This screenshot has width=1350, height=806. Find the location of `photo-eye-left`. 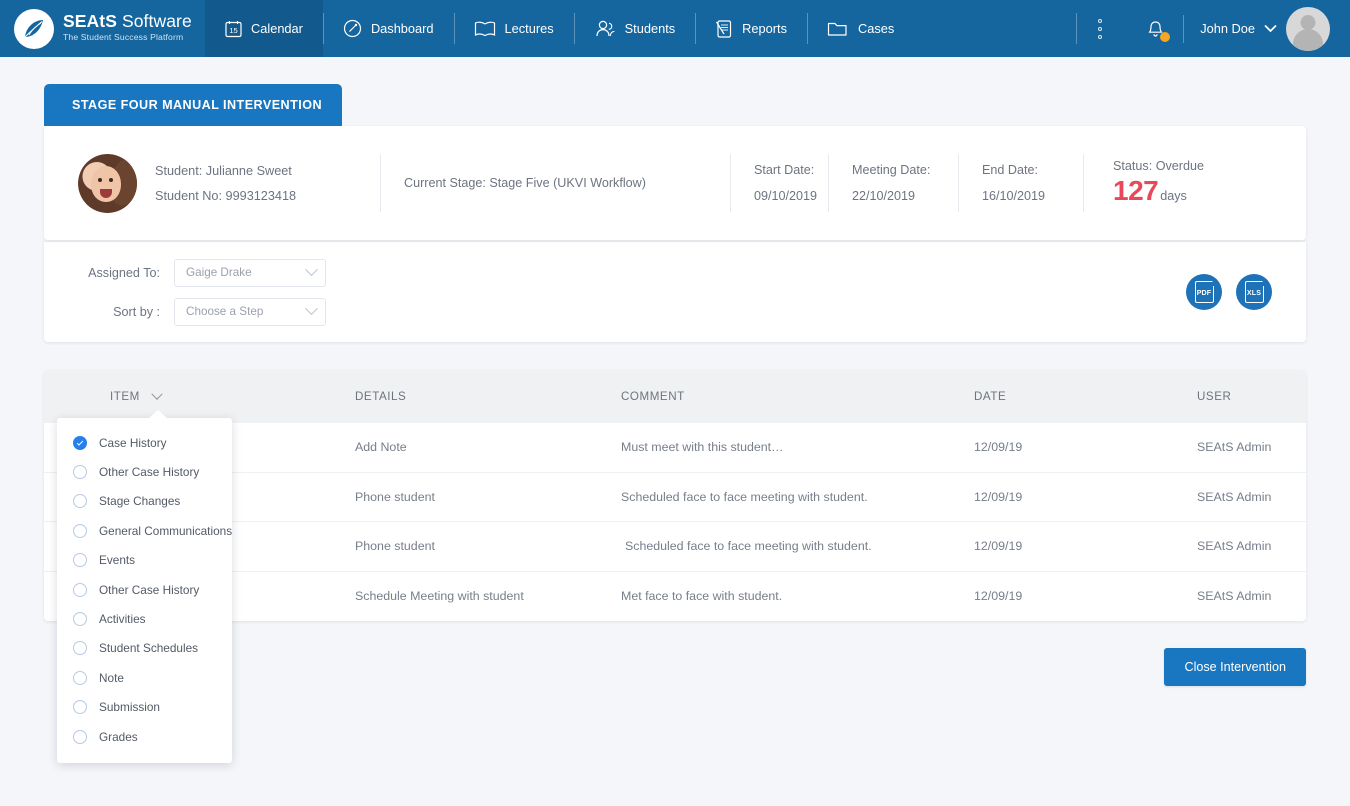

photo-eye-left is located at coordinates (100, 179).